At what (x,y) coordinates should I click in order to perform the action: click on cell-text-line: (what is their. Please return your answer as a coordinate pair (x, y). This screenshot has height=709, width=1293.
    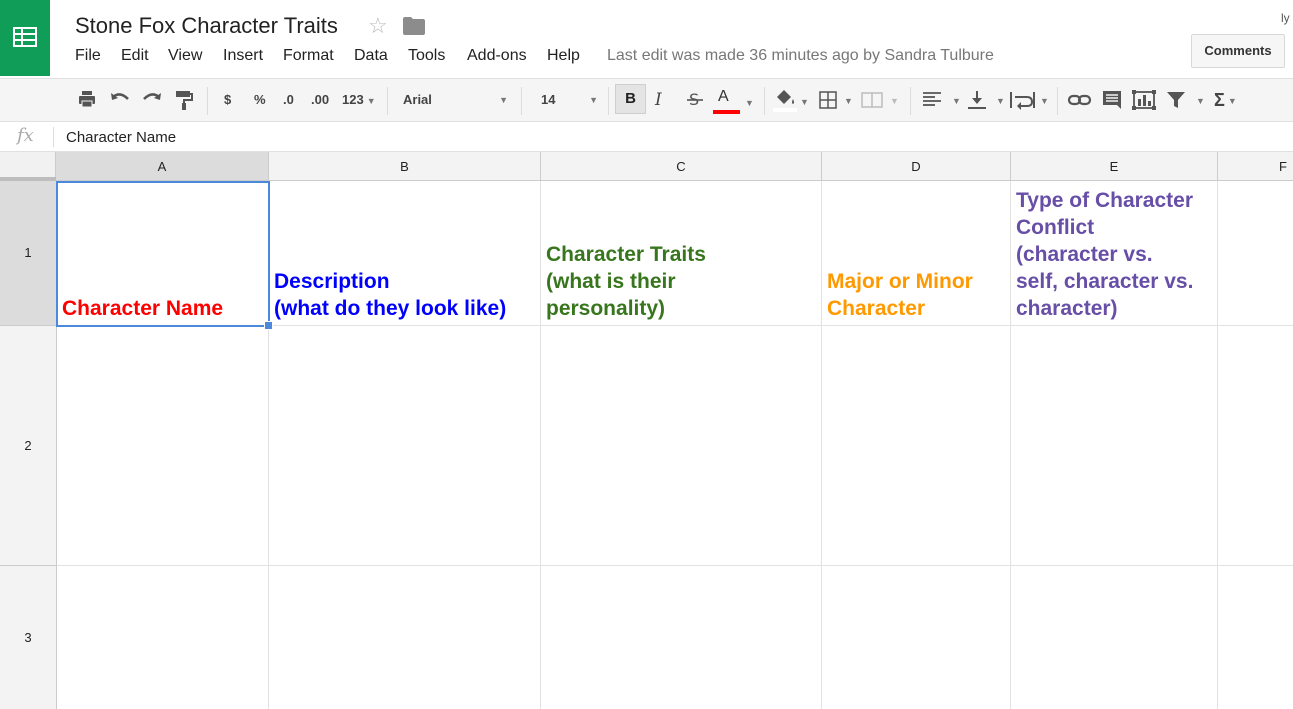
    Looking at the image, I should click on (611, 281).